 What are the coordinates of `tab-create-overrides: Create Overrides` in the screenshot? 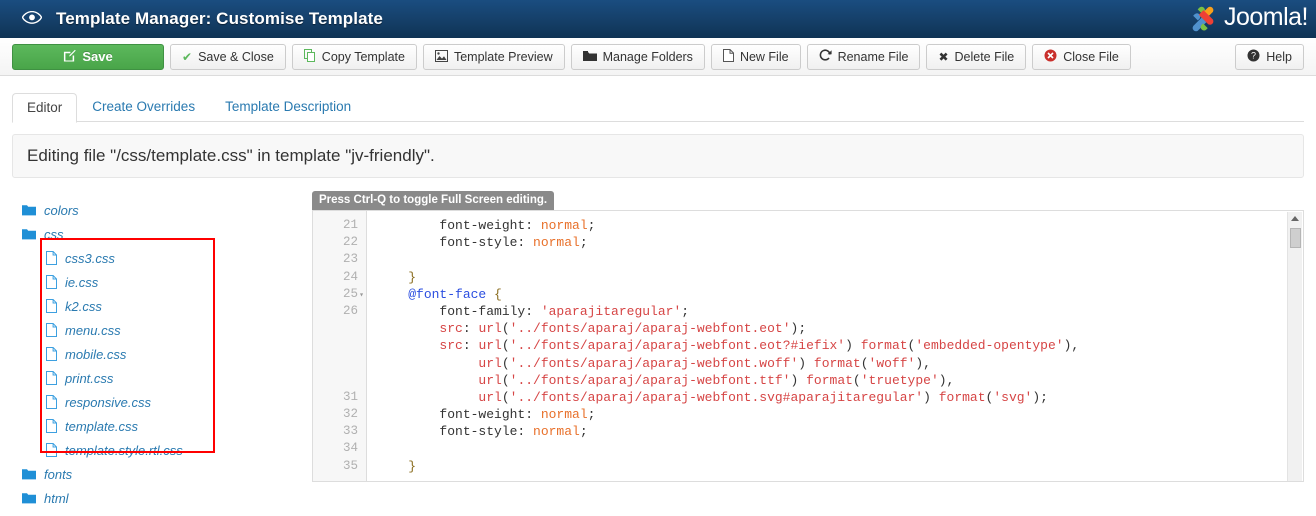 It's located at (143, 107).